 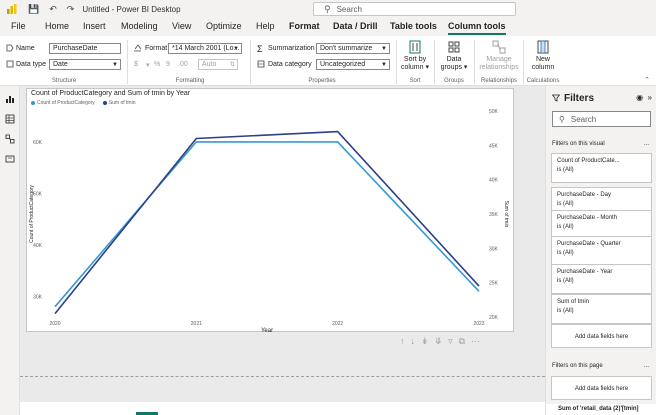 What do you see at coordinates (650, 97) in the screenshot?
I see `collapse-pane-icon: »` at bounding box center [650, 97].